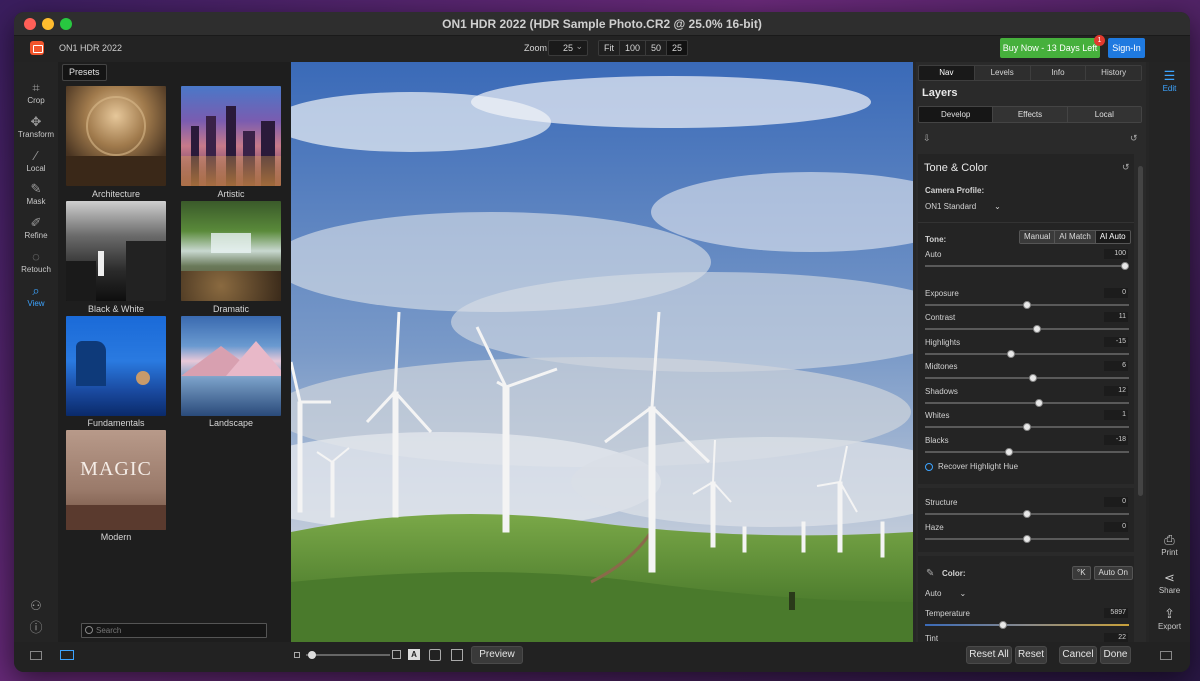 Image resolution: width=1200 pixels, height=681 pixels. What do you see at coordinates (116, 136) in the screenshot?
I see `preset-architecture-thumb` at bounding box center [116, 136].